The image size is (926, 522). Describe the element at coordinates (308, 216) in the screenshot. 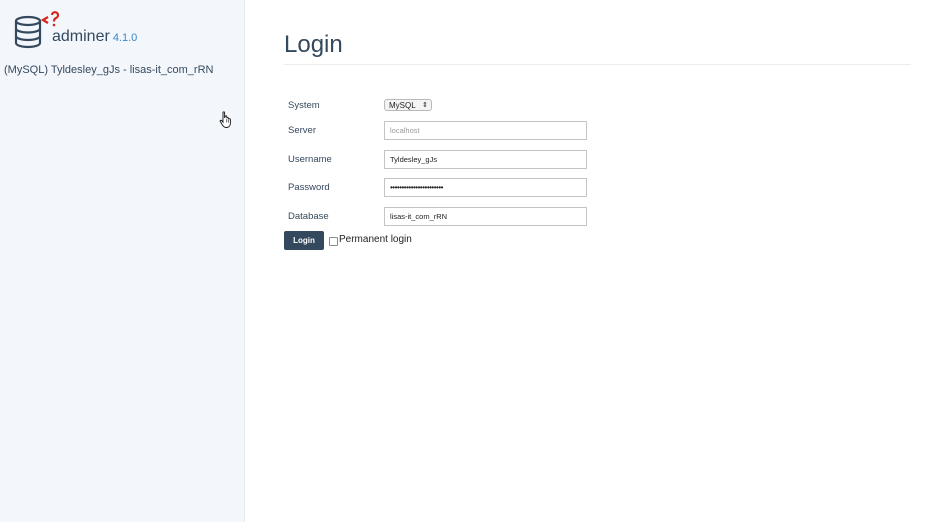

I see `database-label: Database` at that location.